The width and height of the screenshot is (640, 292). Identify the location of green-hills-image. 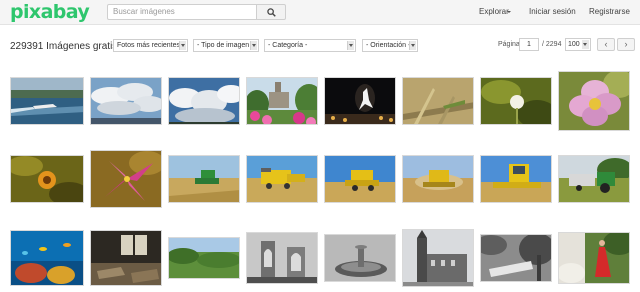
(204, 258).